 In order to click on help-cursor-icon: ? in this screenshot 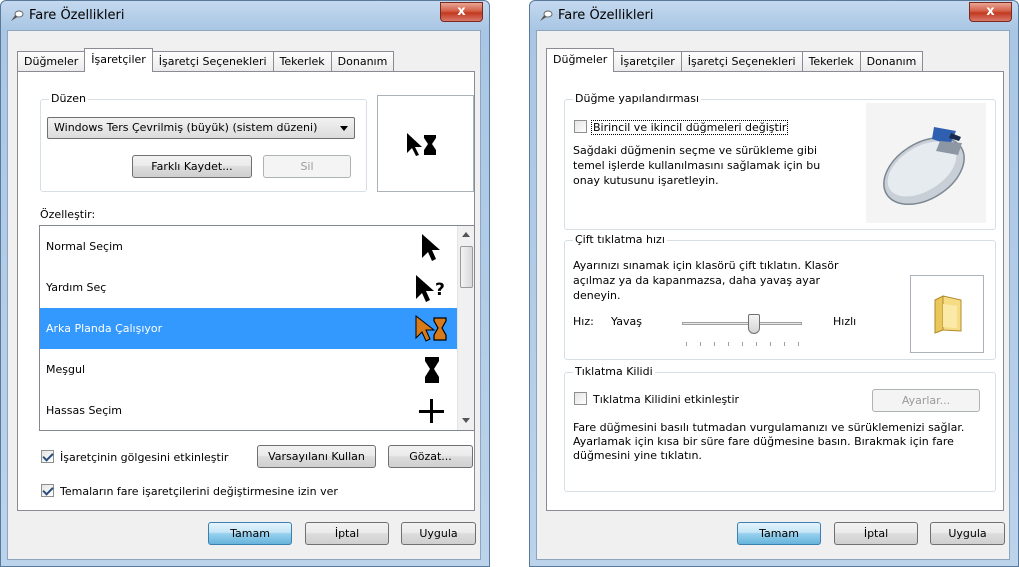, I will do `click(430, 288)`.